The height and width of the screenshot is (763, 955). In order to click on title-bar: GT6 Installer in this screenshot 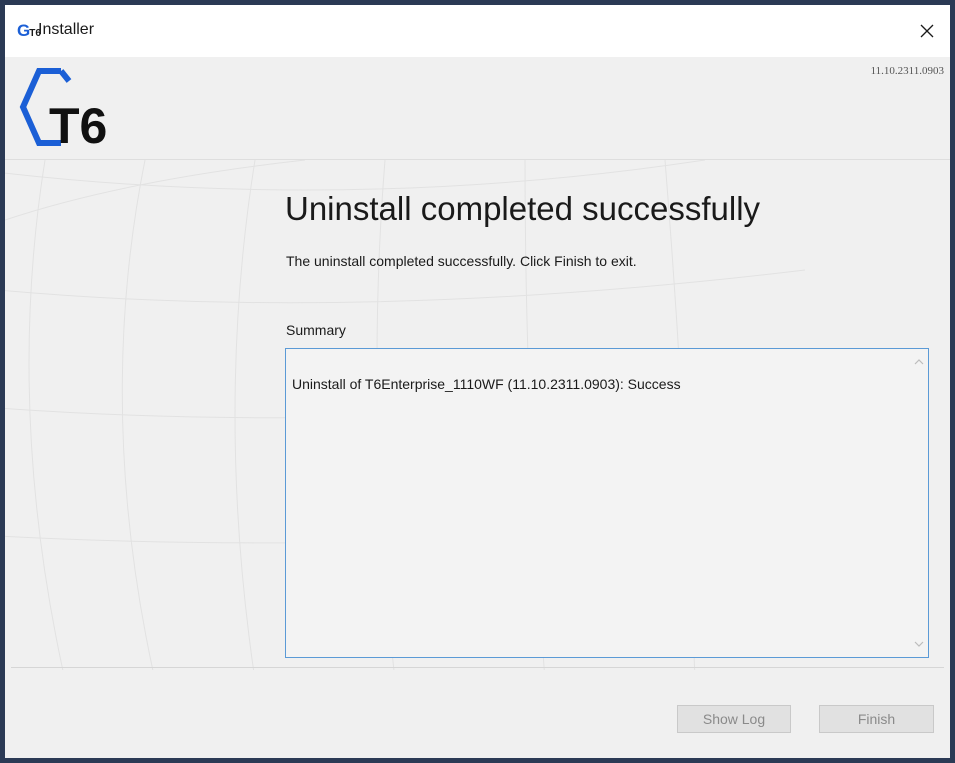, I will do `click(477, 31)`.